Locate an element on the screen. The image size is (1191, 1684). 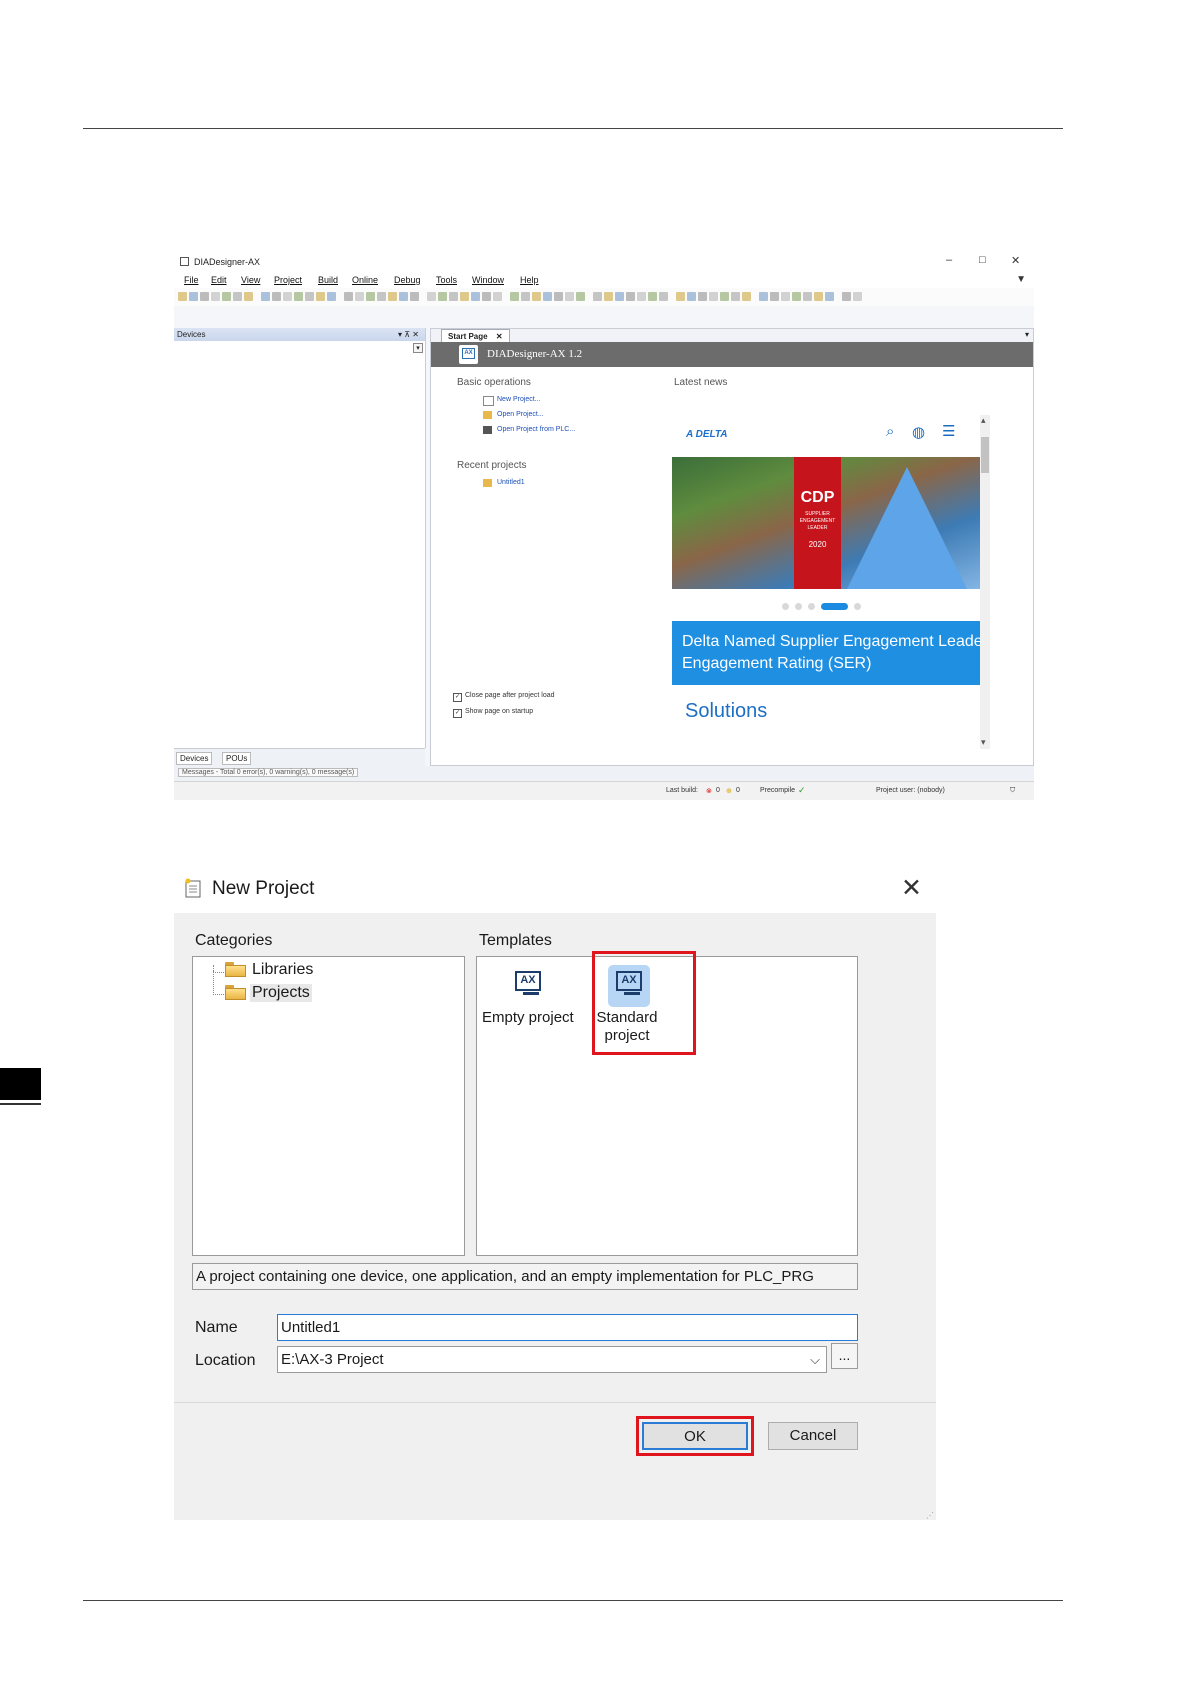
maximize-button: □ is located at coordinates (982, 260).